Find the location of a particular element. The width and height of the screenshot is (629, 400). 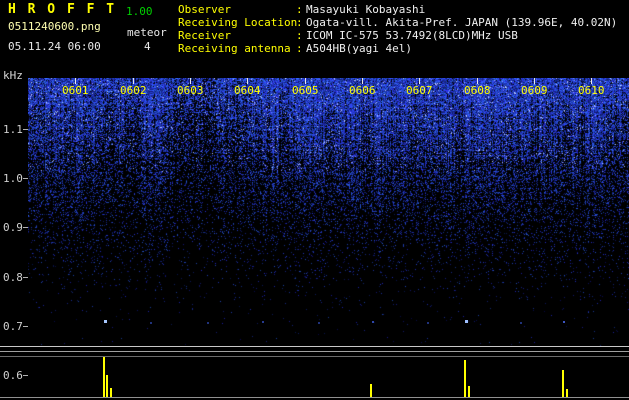

freq-tick-label: 0.6 is located at coordinates (13, 375).